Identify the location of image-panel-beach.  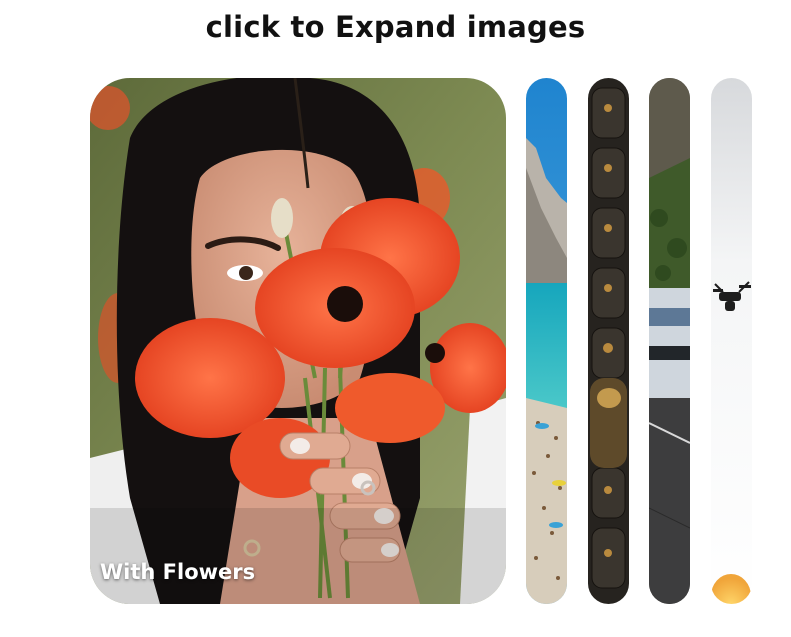
(546, 341).